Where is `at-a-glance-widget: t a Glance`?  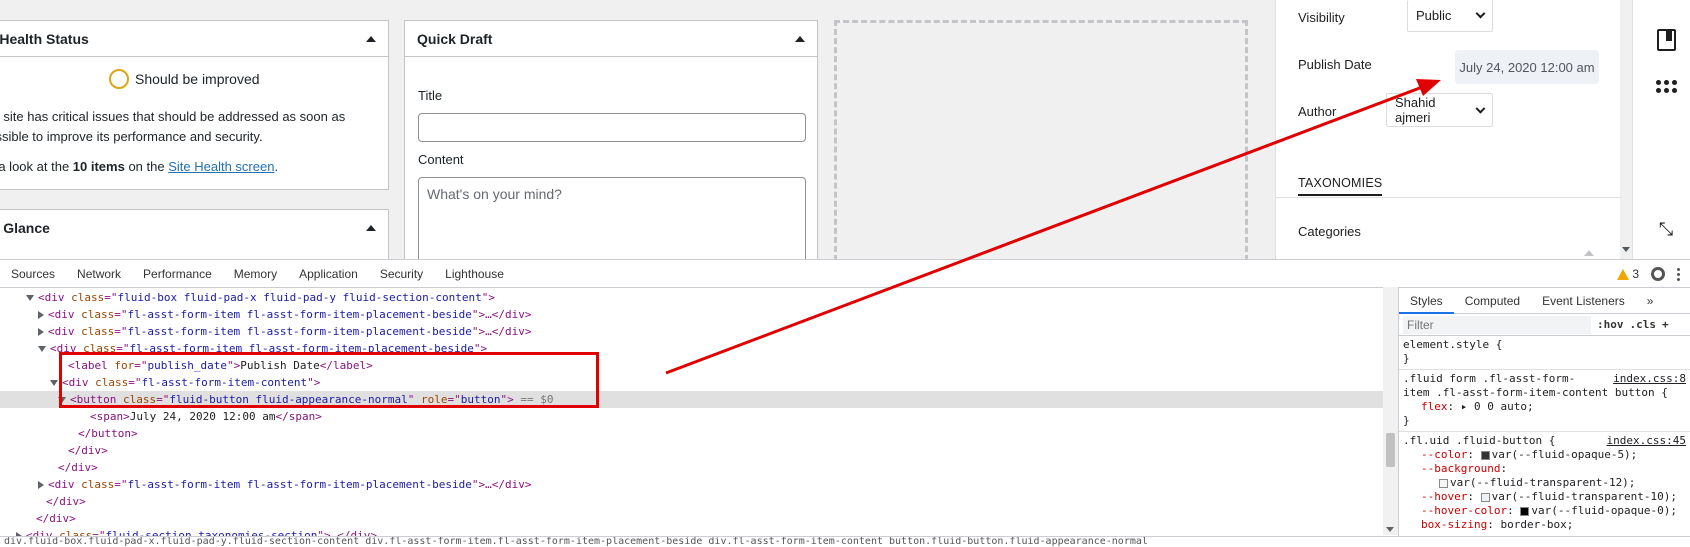
at-a-glance-widget: t a Glance is located at coordinates (194, 234).